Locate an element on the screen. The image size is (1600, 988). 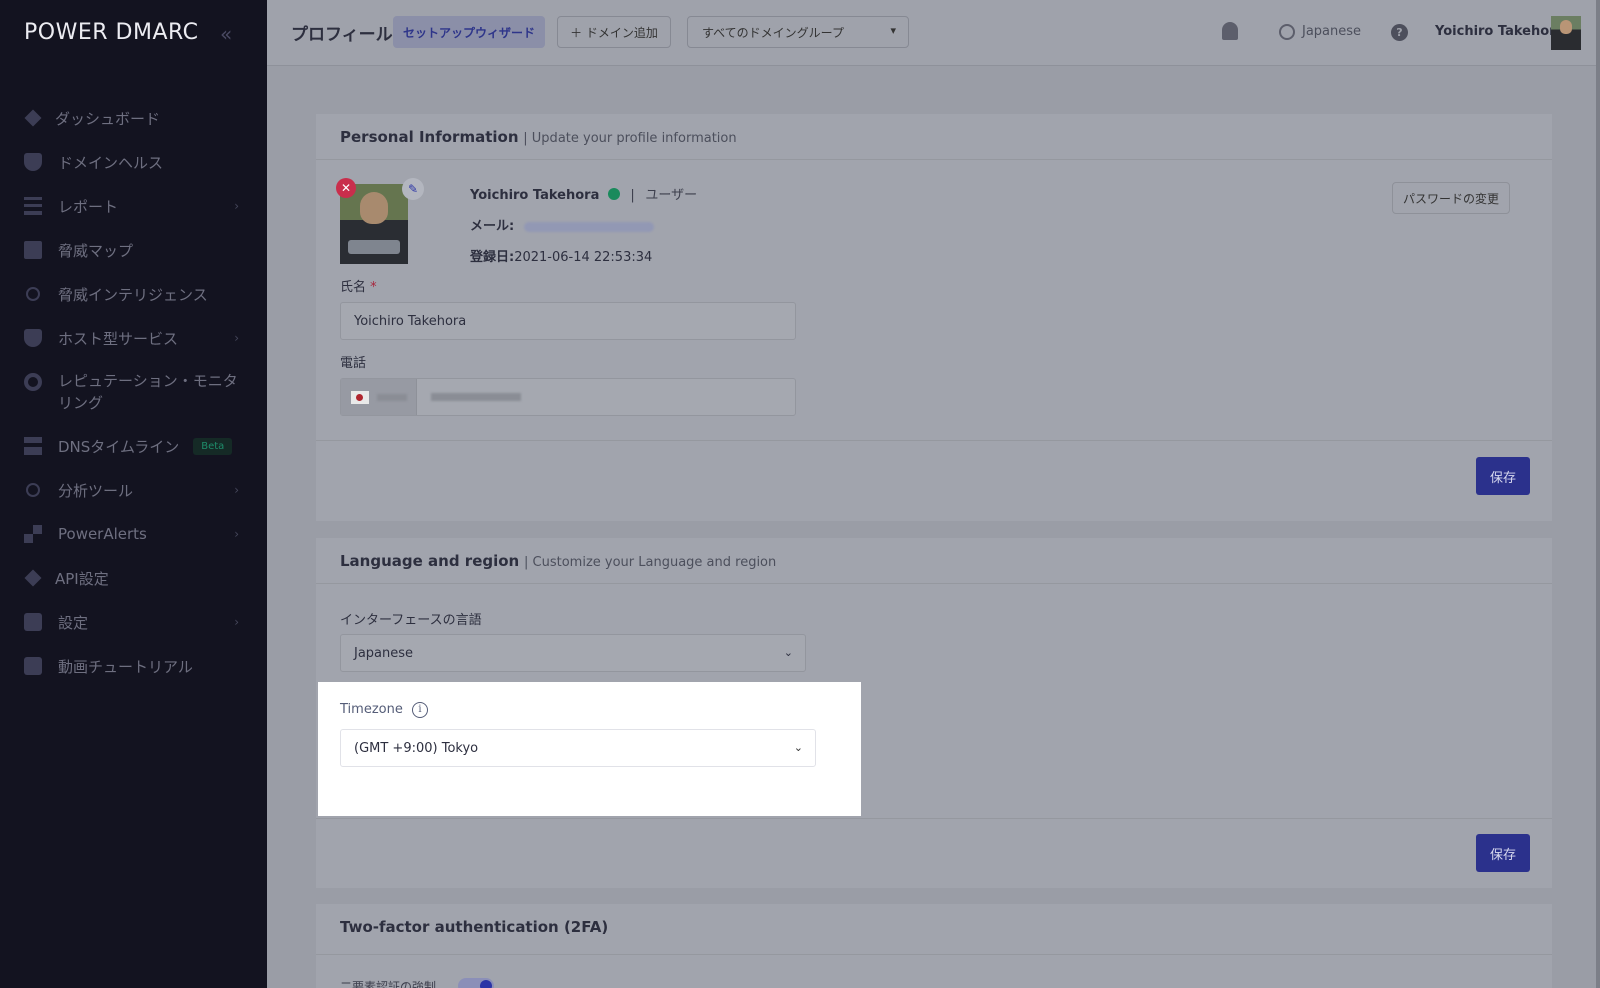
full-name-input: Yoichiro Takehora is located at coordinates (568, 321).